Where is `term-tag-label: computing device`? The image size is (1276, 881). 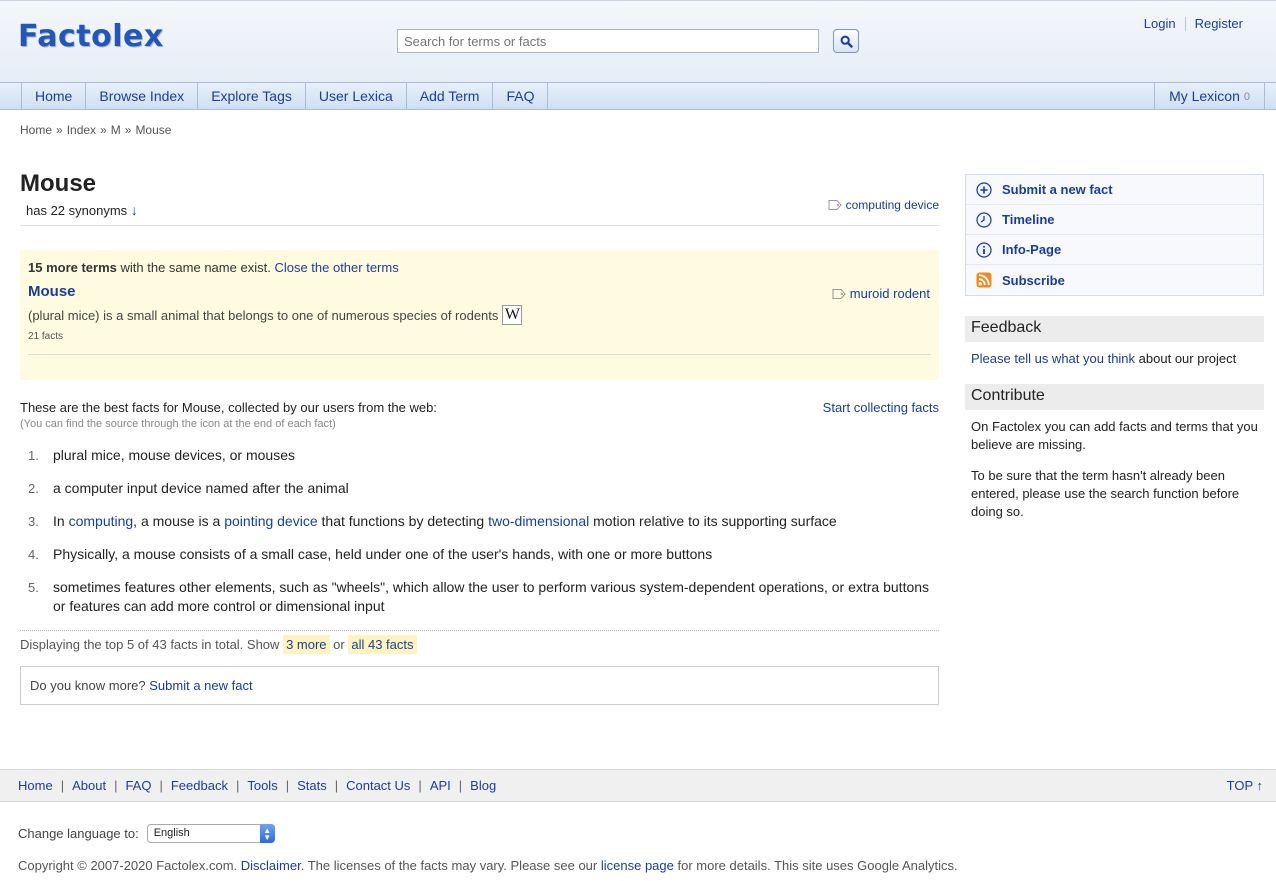 term-tag-label: computing device is located at coordinates (892, 205).